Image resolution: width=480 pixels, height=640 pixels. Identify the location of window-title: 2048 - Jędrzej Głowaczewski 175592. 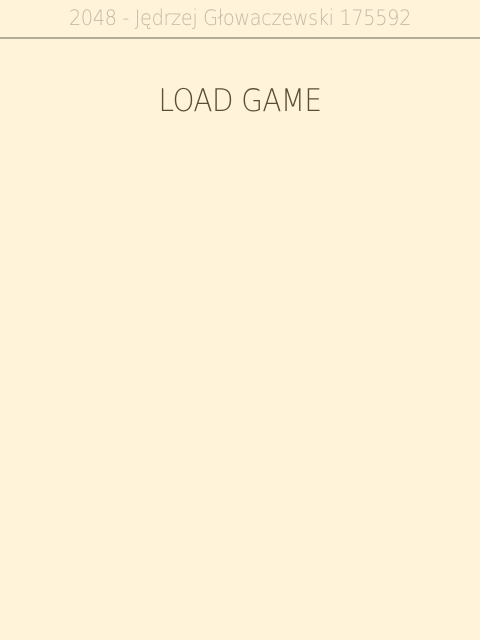
(240, 18).